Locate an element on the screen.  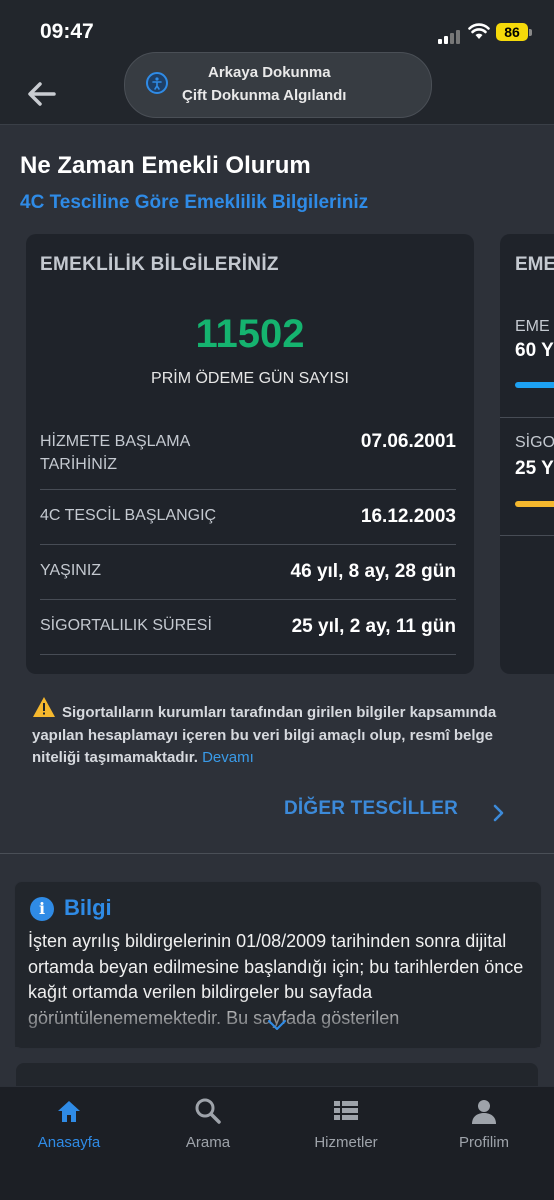
person-icon is located at coordinates (484, 1112).